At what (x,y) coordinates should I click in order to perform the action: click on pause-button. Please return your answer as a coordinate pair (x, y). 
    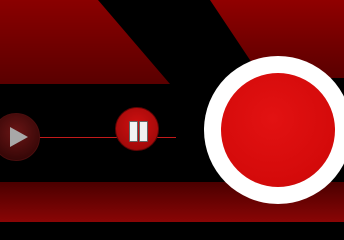
    Looking at the image, I should click on (137, 129).